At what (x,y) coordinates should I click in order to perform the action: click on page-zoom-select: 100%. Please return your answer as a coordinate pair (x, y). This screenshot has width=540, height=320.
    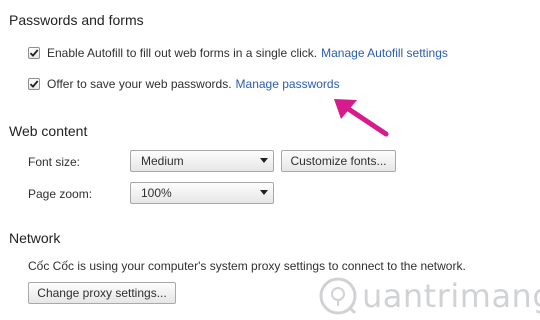
    Looking at the image, I should click on (202, 193).